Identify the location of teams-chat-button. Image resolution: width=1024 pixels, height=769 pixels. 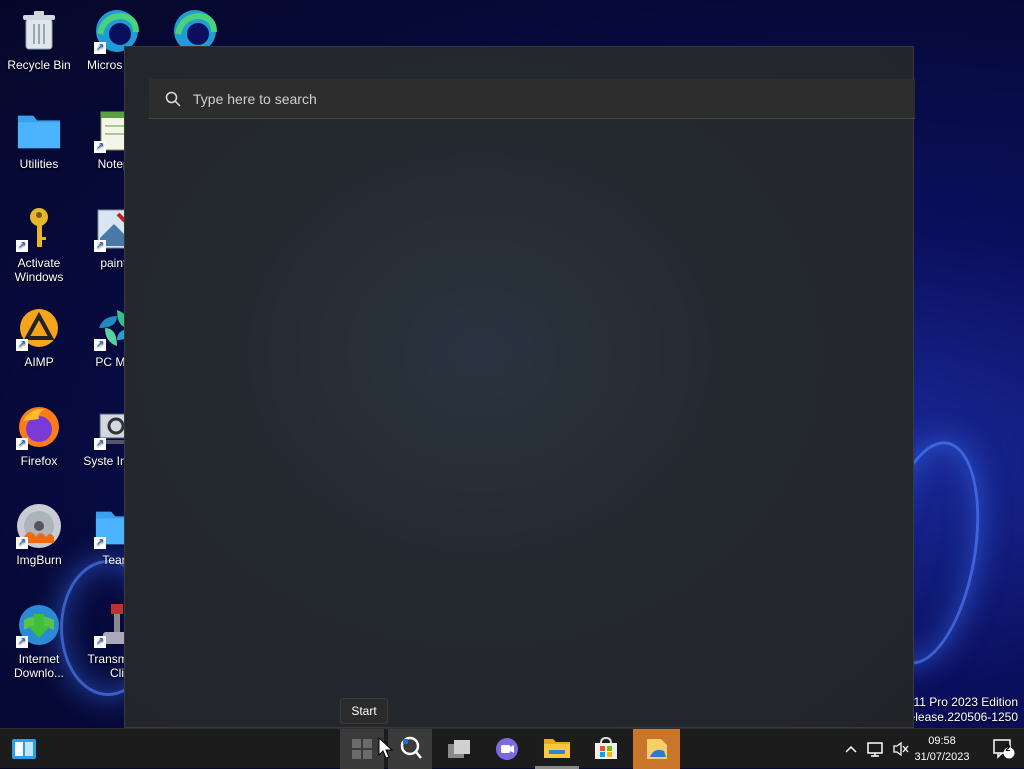
(507, 749).